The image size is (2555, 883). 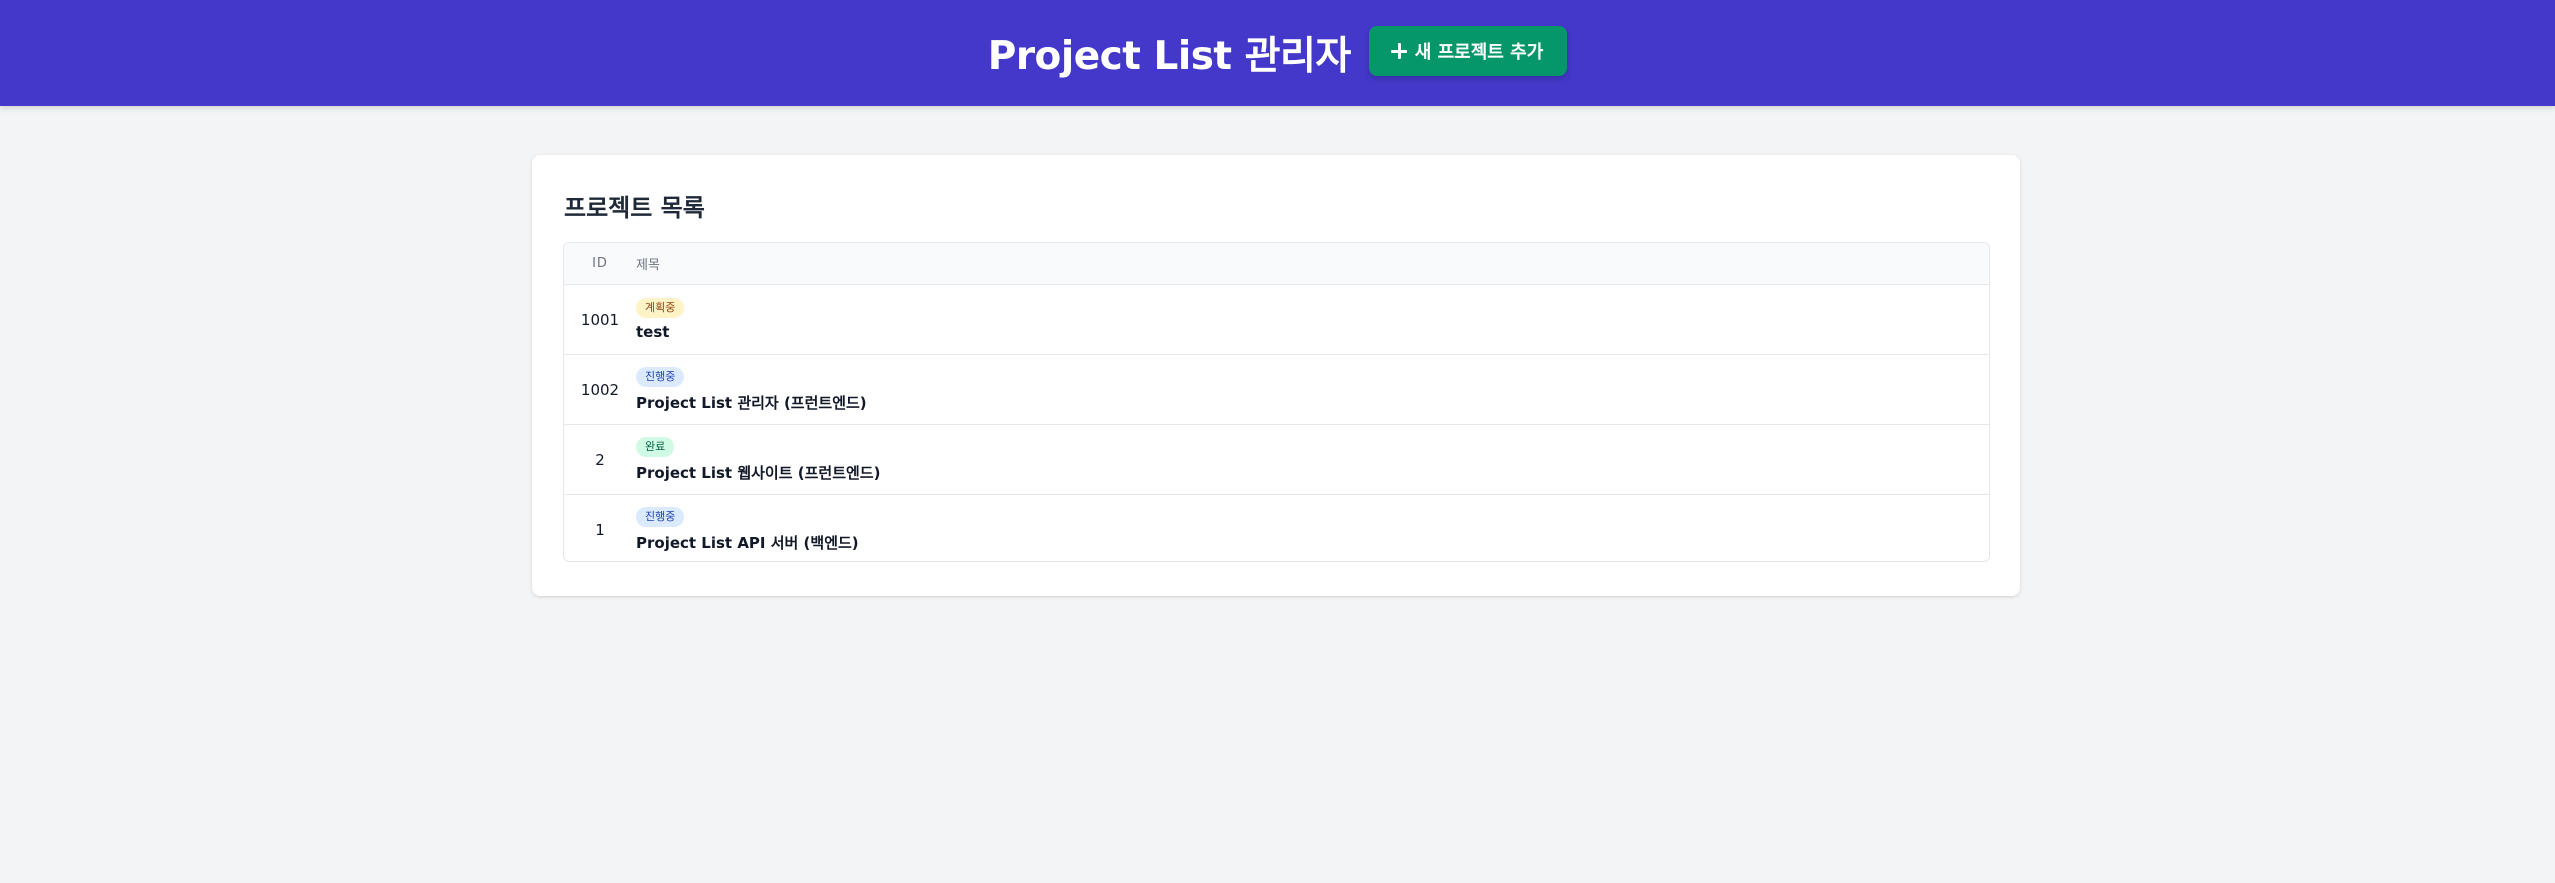 I want to click on table-row: 1002 진행중 Project List 관리자 (프런트엔드), so click(x=1276, y=390).